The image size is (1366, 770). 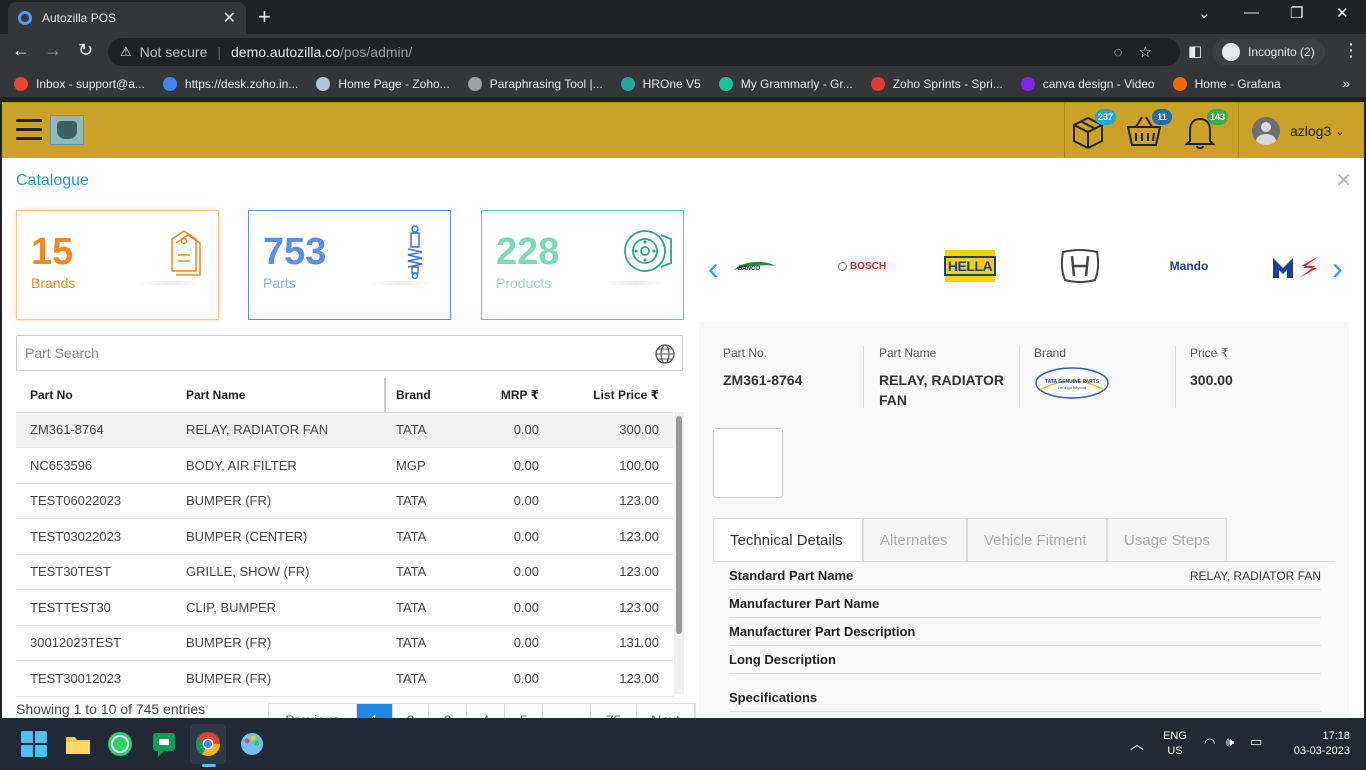 I want to click on part-image-thumbnail, so click(x=748, y=463).